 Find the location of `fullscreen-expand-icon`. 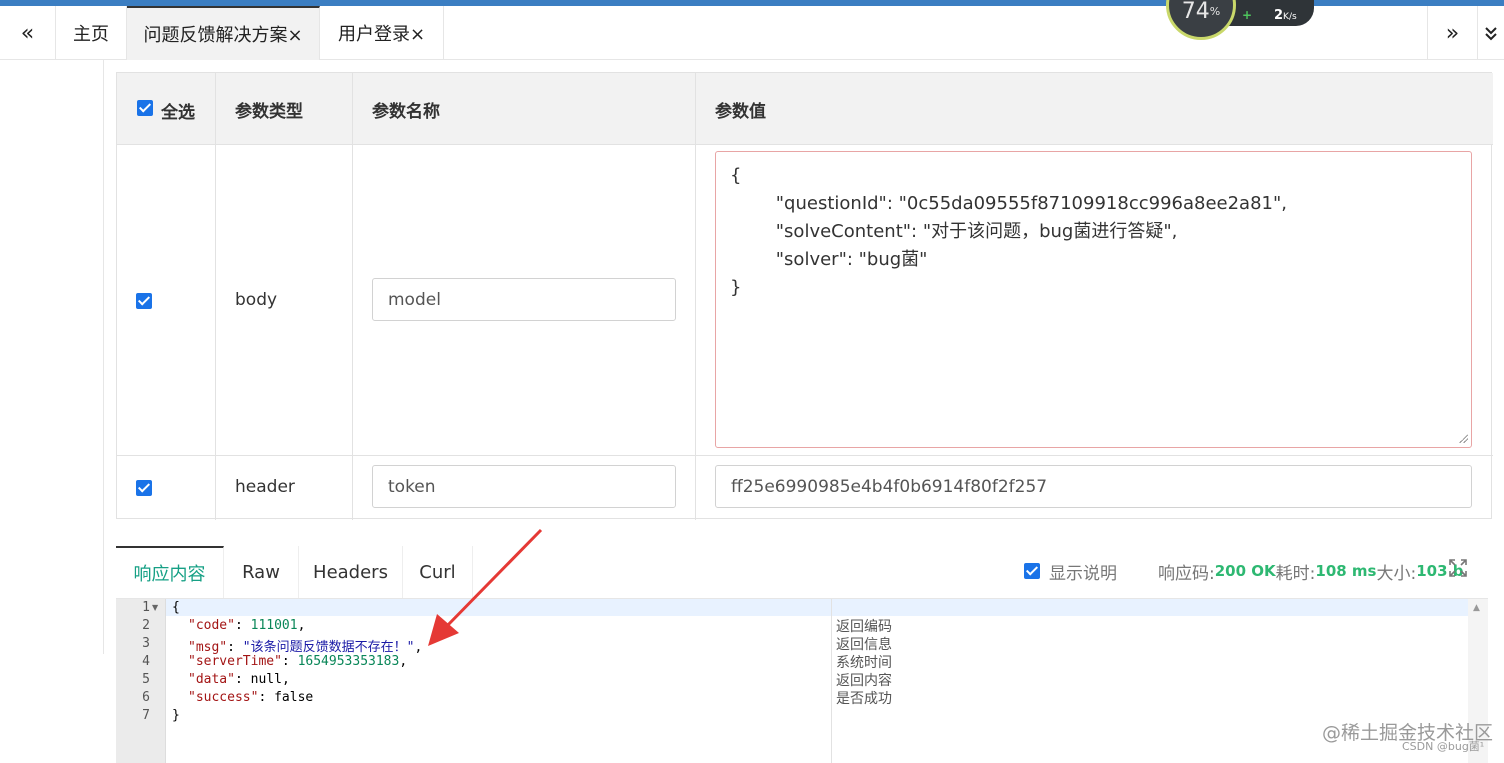

fullscreen-expand-icon is located at coordinates (1458, 568).